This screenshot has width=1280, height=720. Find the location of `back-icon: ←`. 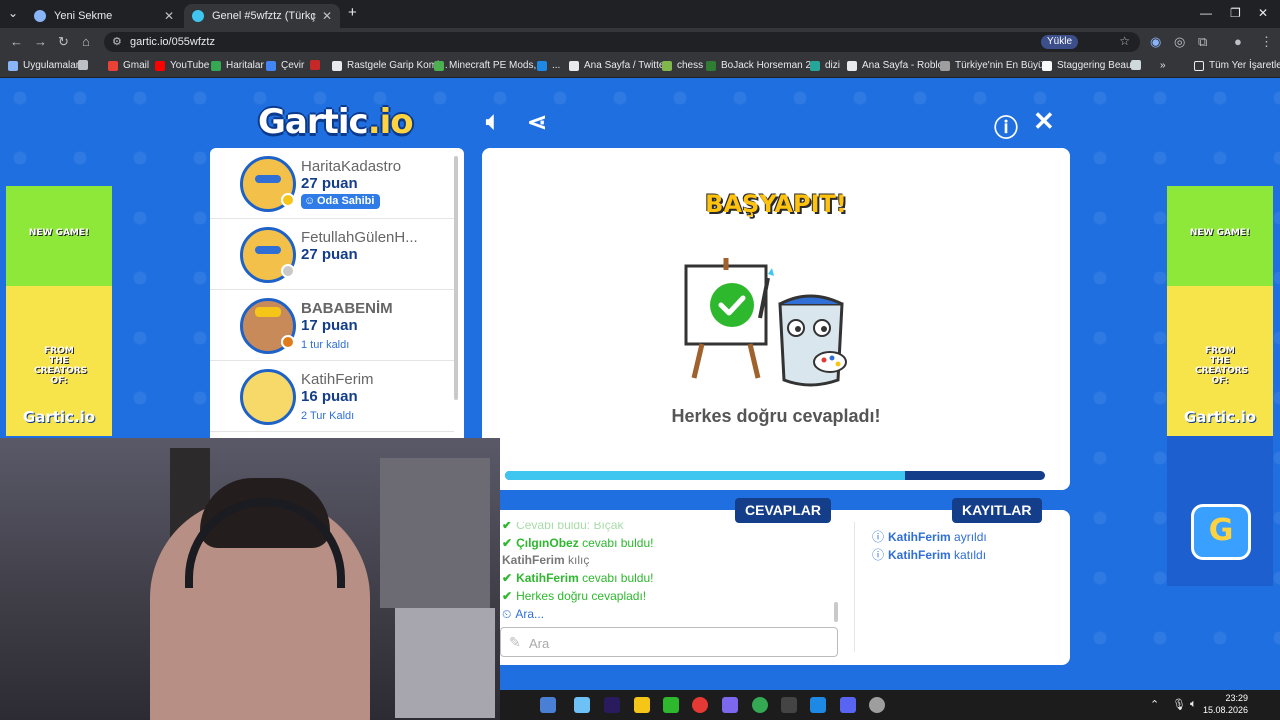

back-icon: ← is located at coordinates (16, 41).